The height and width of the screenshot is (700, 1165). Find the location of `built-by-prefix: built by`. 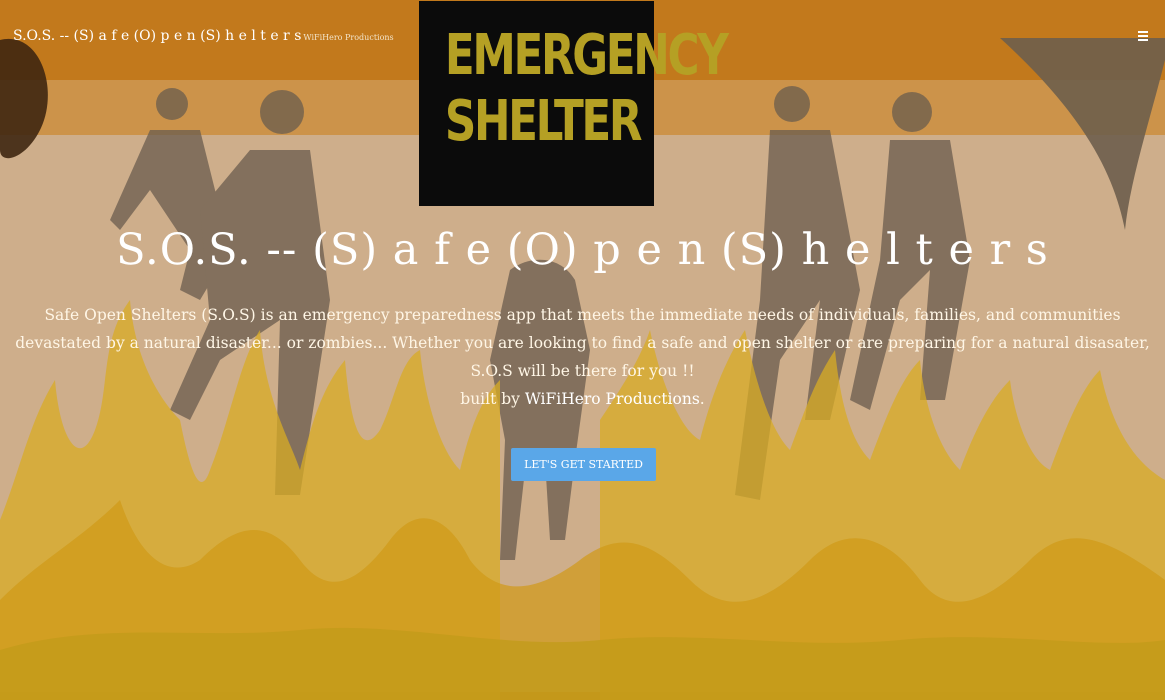

built-by-prefix: built by is located at coordinates (492, 399).